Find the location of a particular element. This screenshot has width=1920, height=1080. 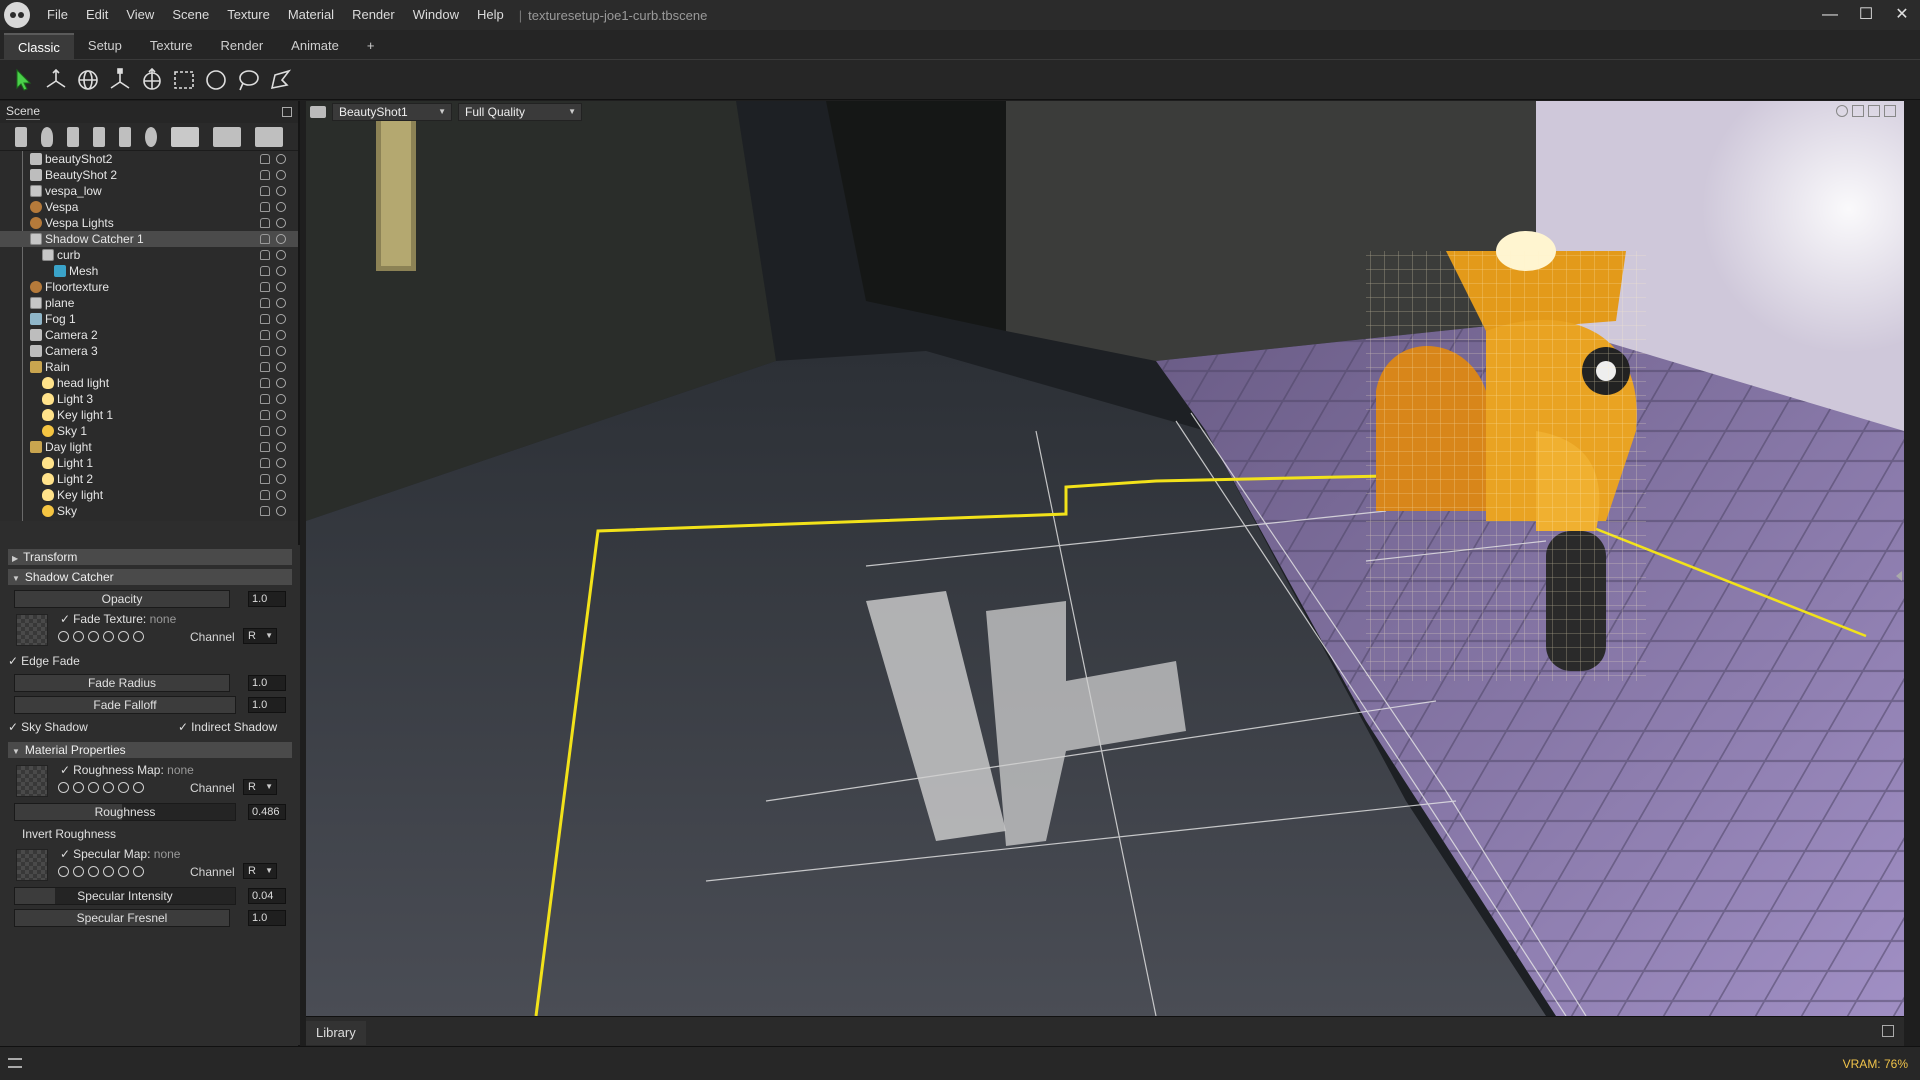

shadow-catcher-section-header: Shadow Catcher is located at coordinates (150, 577).